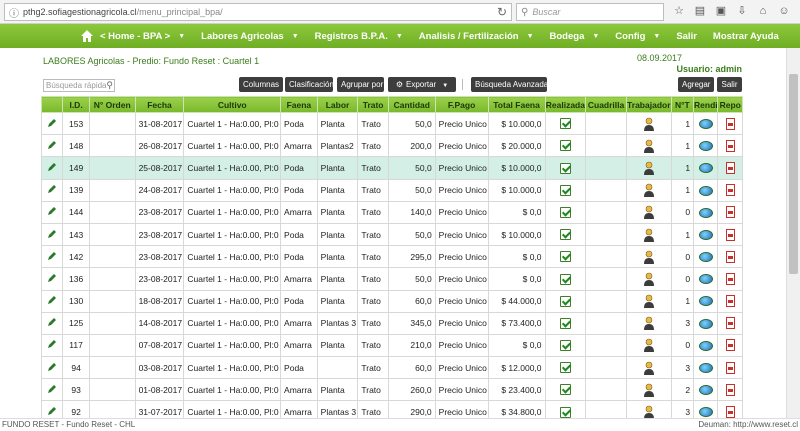 Image resolution: width=800 pixels, height=431 pixels. Describe the element at coordinates (142, 36) in the screenshot. I see `nav-item-home: < Home - BPA > ▼` at that location.